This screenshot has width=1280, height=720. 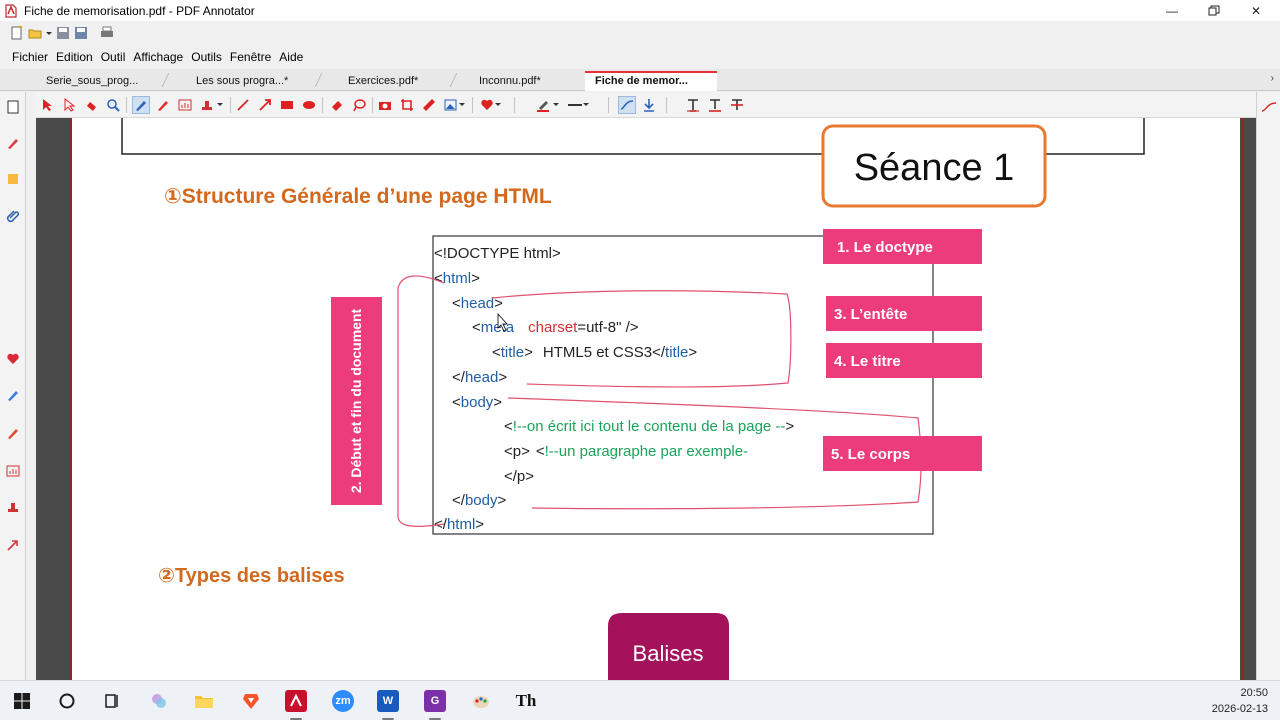 I want to click on typora-icon: Th, so click(x=526, y=701).